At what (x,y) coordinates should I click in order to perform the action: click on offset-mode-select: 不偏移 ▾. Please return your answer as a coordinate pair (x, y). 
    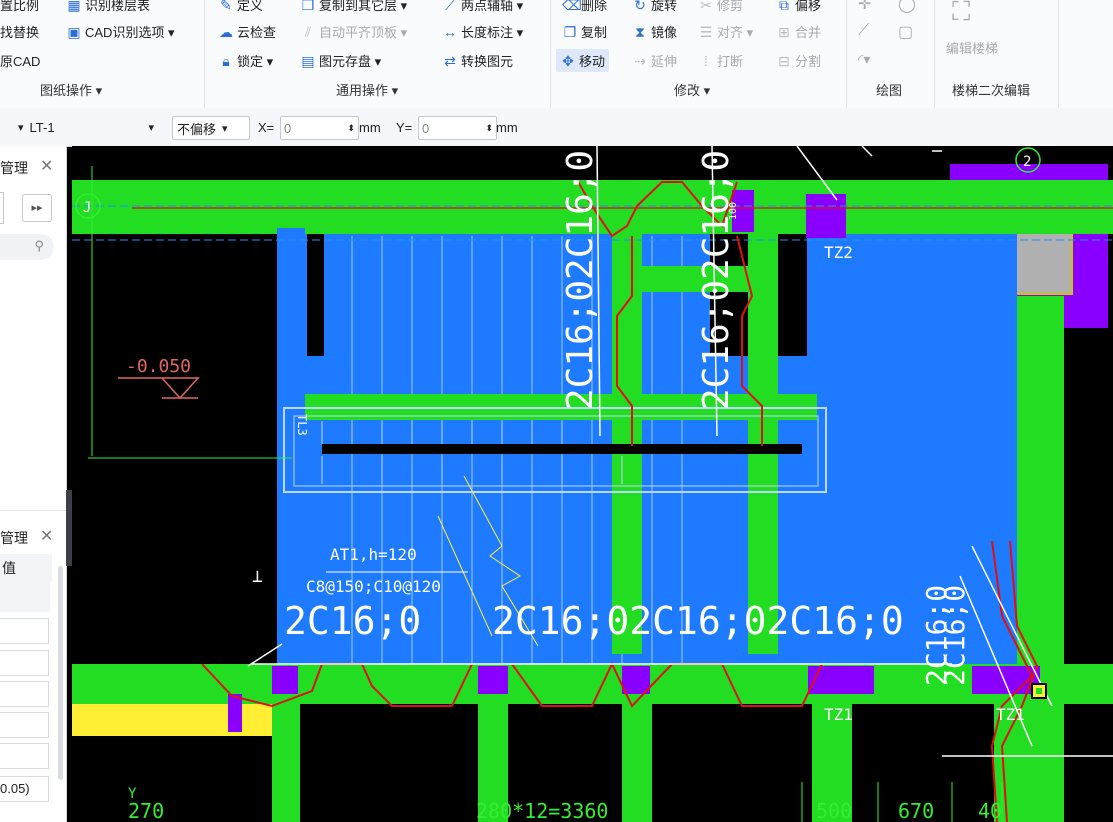
    Looking at the image, I should click on (211, 128).